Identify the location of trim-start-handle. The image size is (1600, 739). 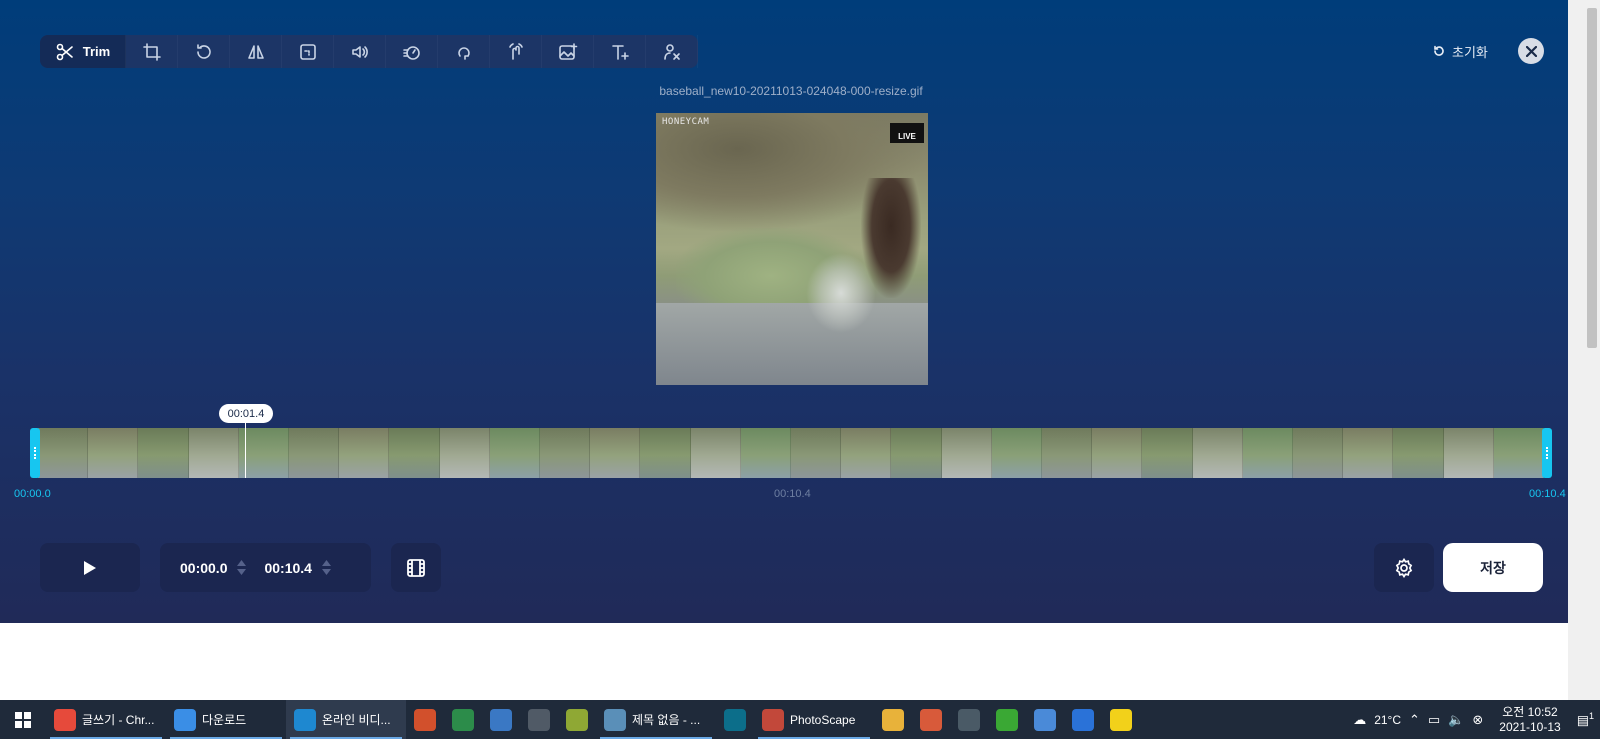
(35, 453).